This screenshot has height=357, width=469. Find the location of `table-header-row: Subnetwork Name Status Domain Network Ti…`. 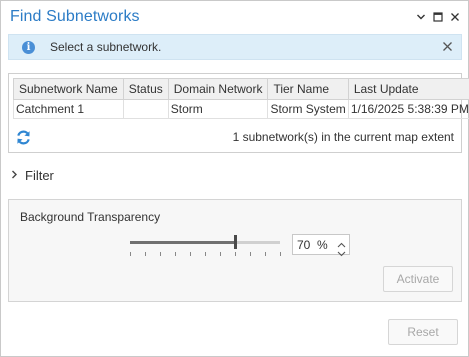

table-header-row: Subnetwork Name Status Domain Network Ti… is located at coordinates (241, 89).